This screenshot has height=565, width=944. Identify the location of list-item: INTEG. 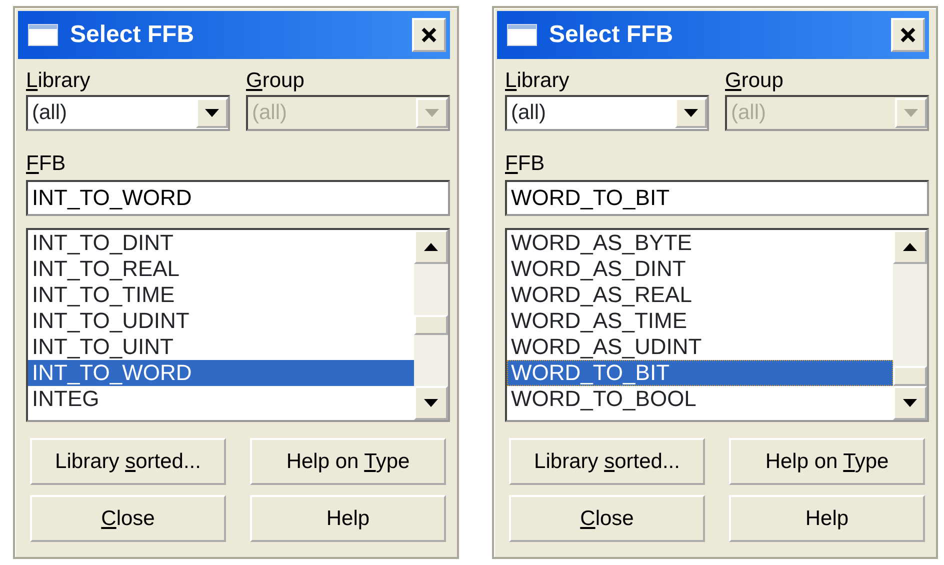
(221, 399).